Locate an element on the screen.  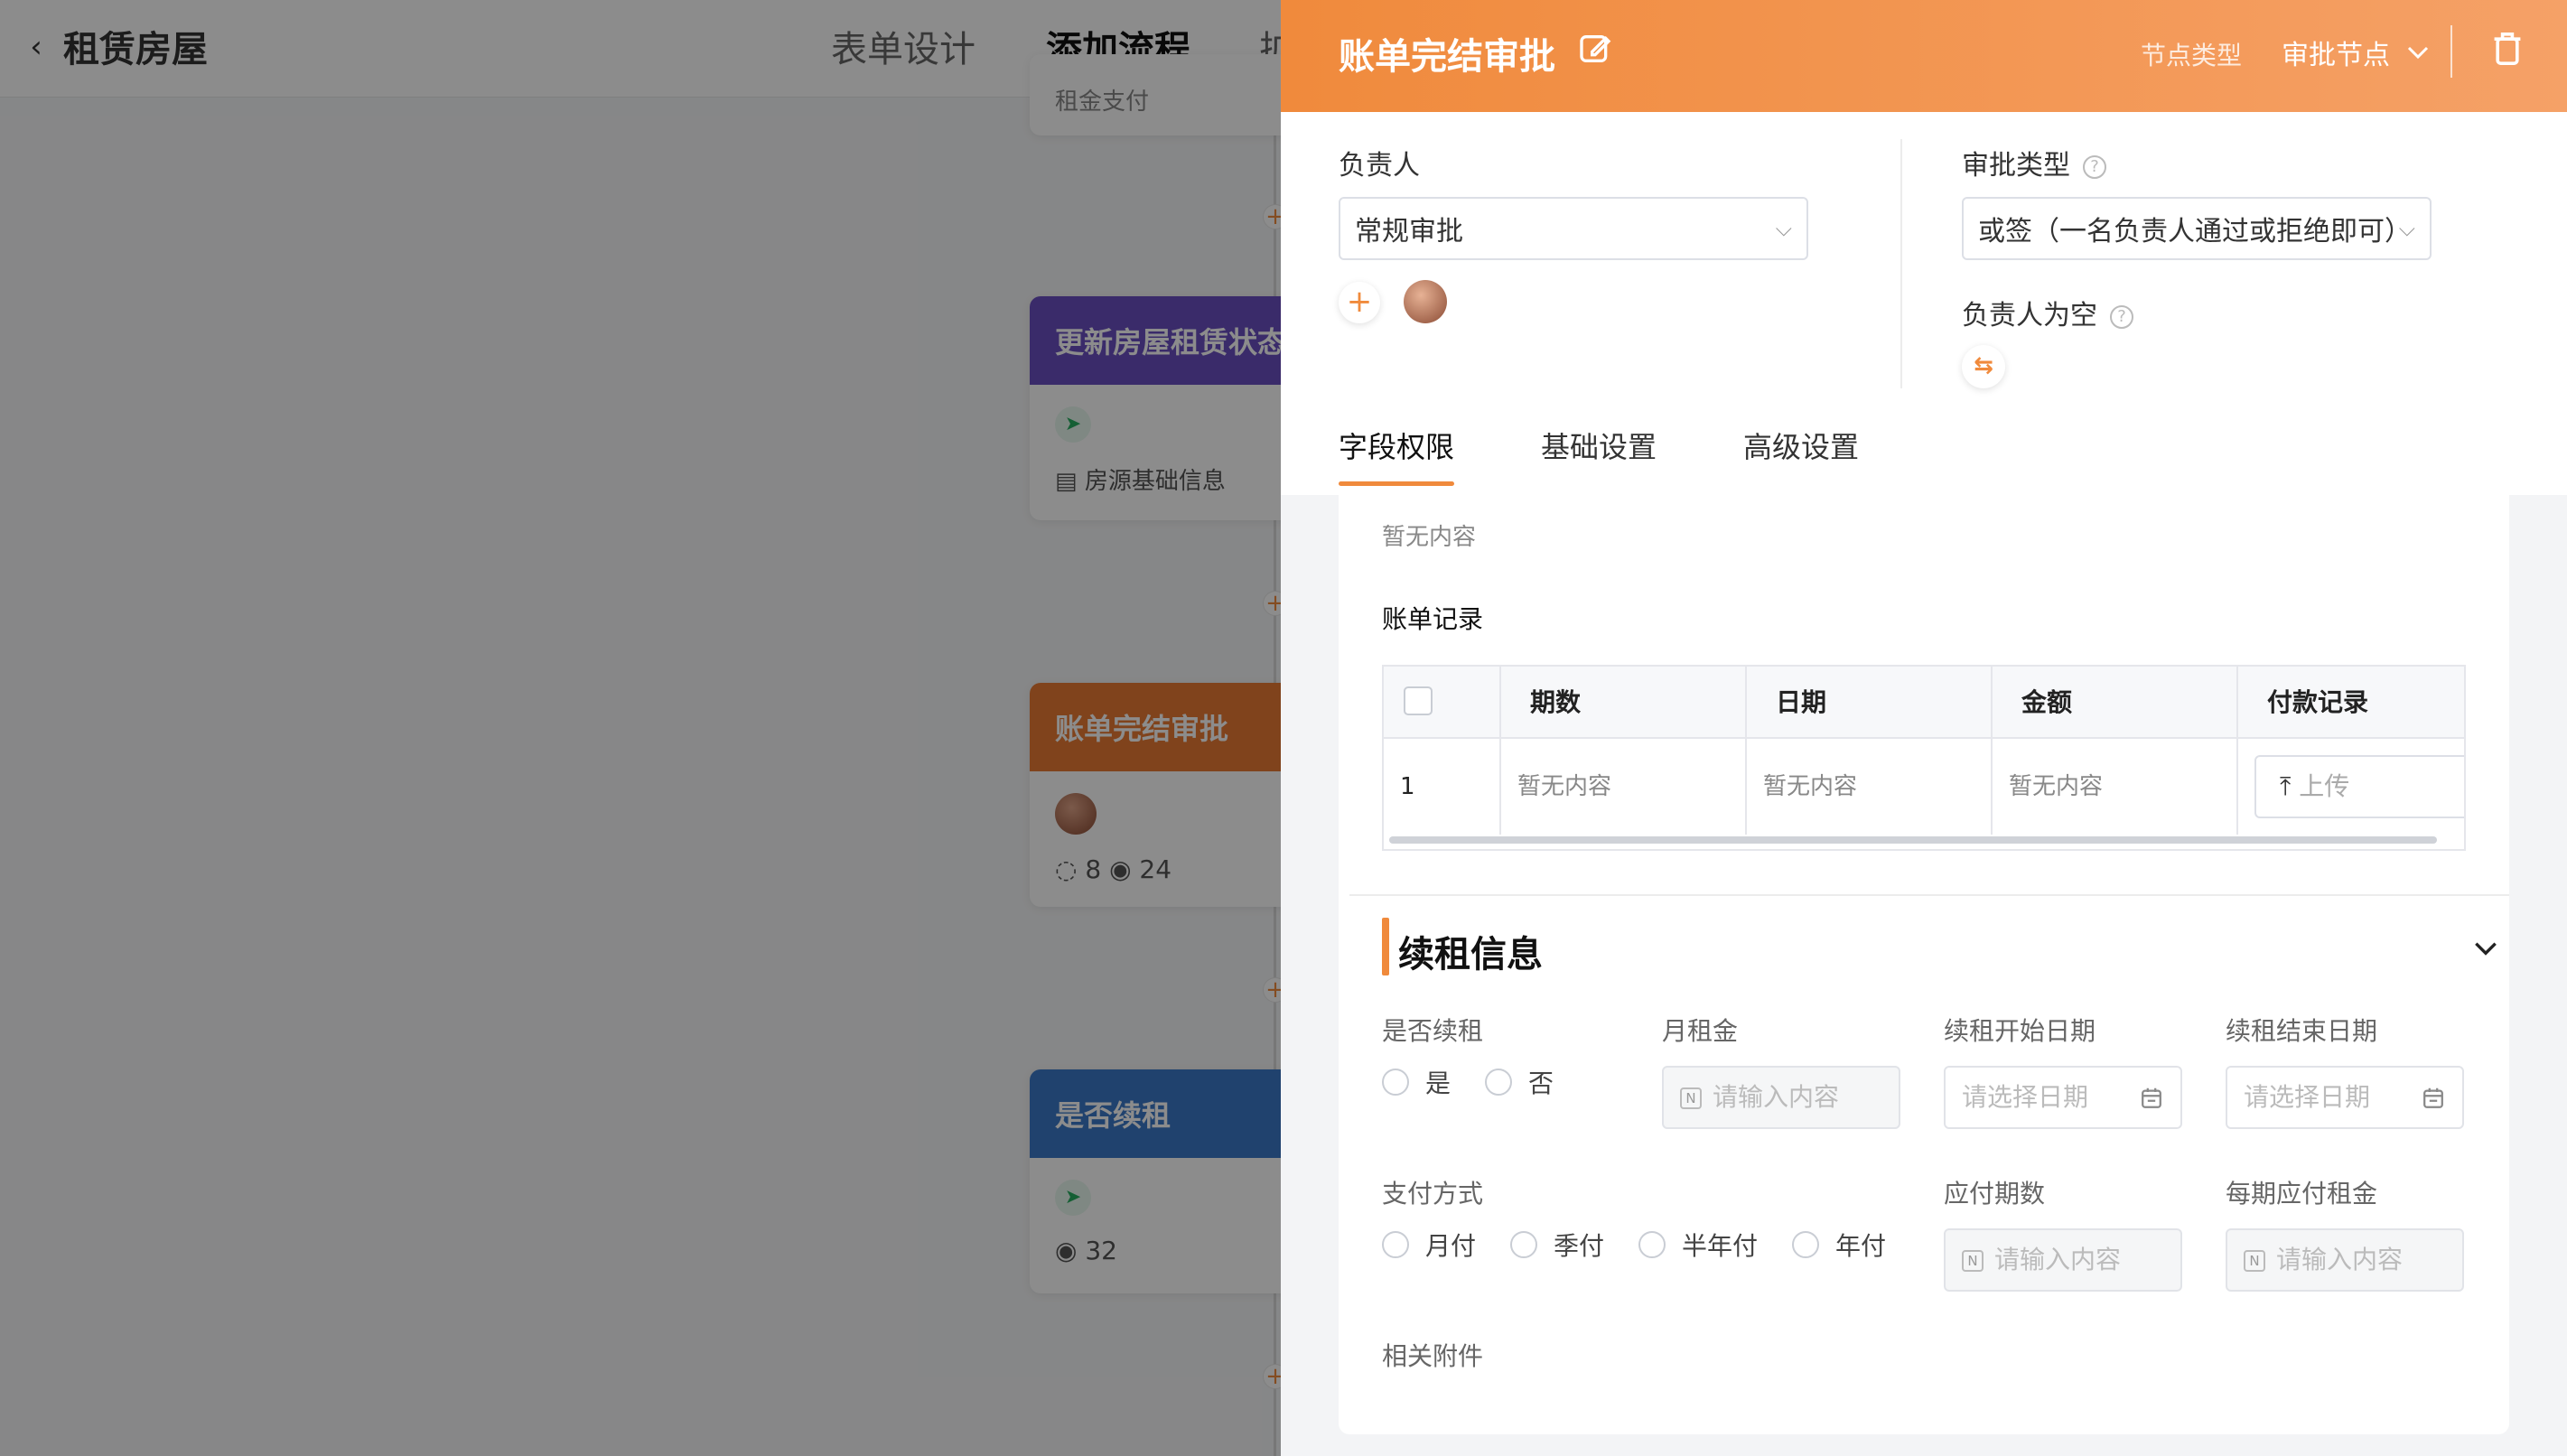
add-owner-button: + is located at coordinates (1360, 302).